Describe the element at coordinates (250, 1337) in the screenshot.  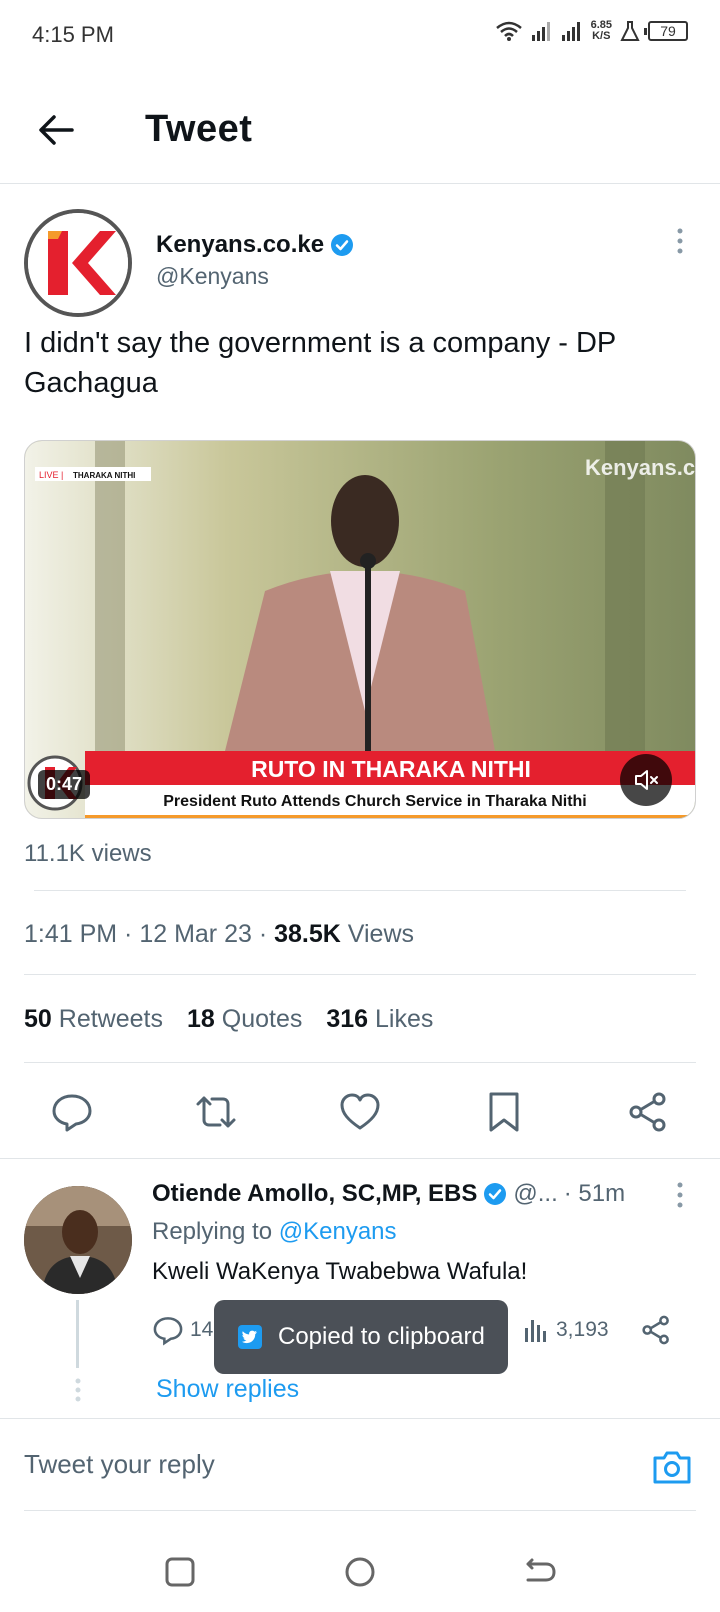
I see `twitter-bird-icon` at that location.